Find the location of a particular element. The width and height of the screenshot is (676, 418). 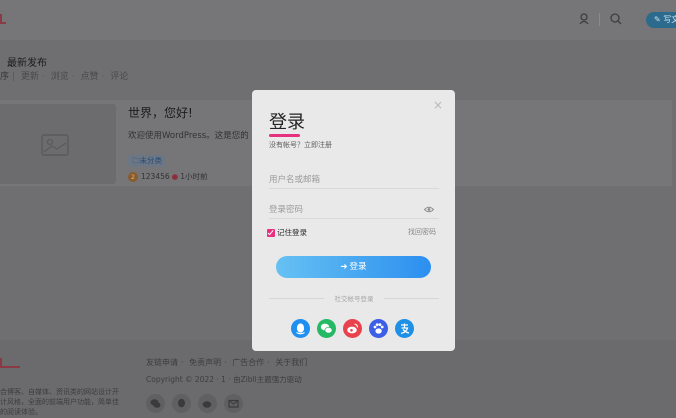

category-tag: 🗀未分类 is located at coordinates (147, 161).